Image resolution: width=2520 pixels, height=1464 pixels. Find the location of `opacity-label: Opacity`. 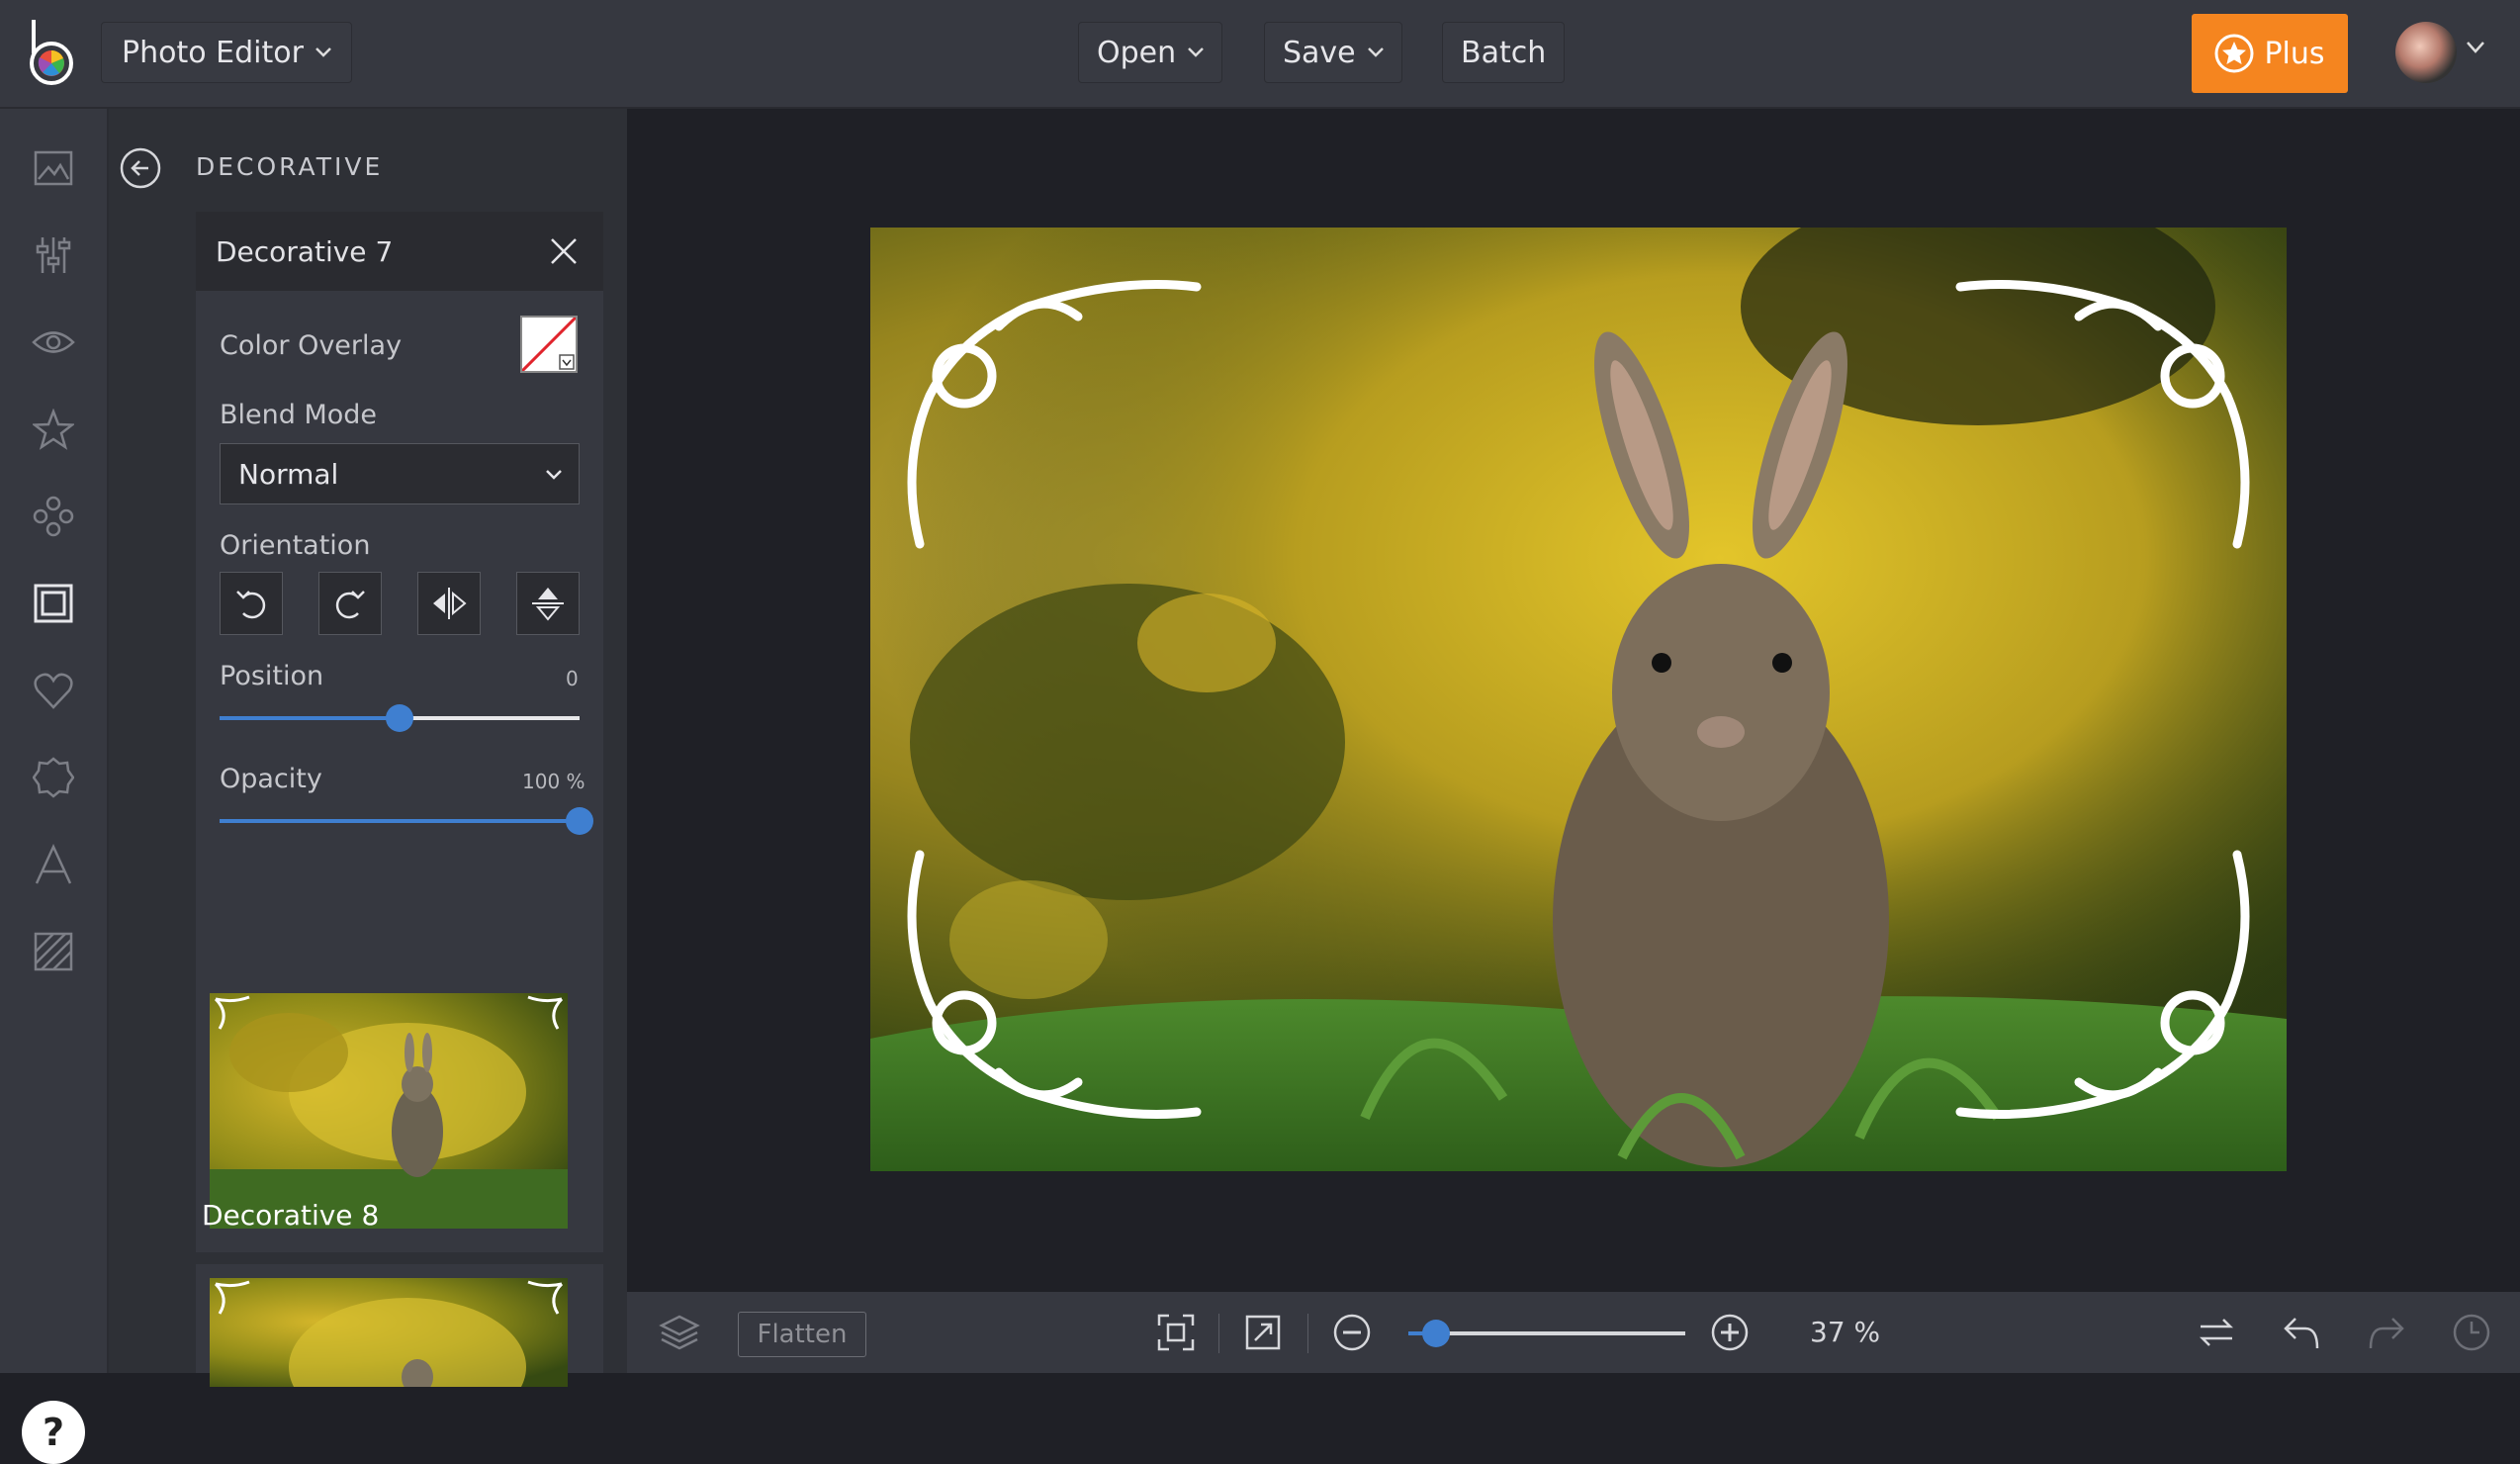

opacity-label: Opacity is located at coordinates (271, 779).